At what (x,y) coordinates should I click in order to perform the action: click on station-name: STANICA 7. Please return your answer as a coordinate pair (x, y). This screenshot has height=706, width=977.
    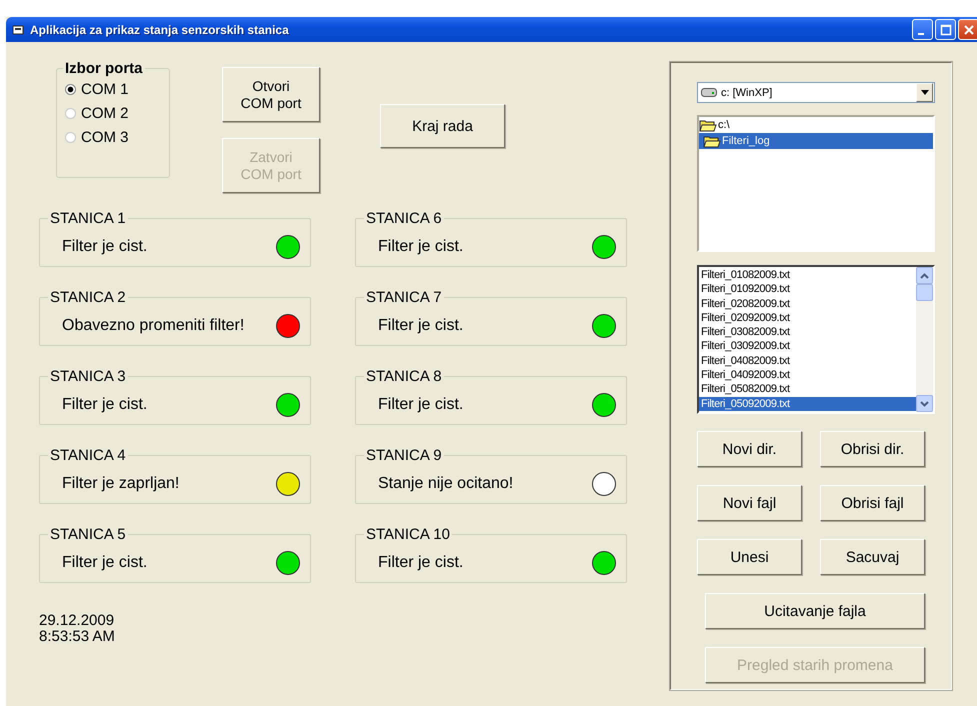
    Looking at the image, I should click on (404, 297).